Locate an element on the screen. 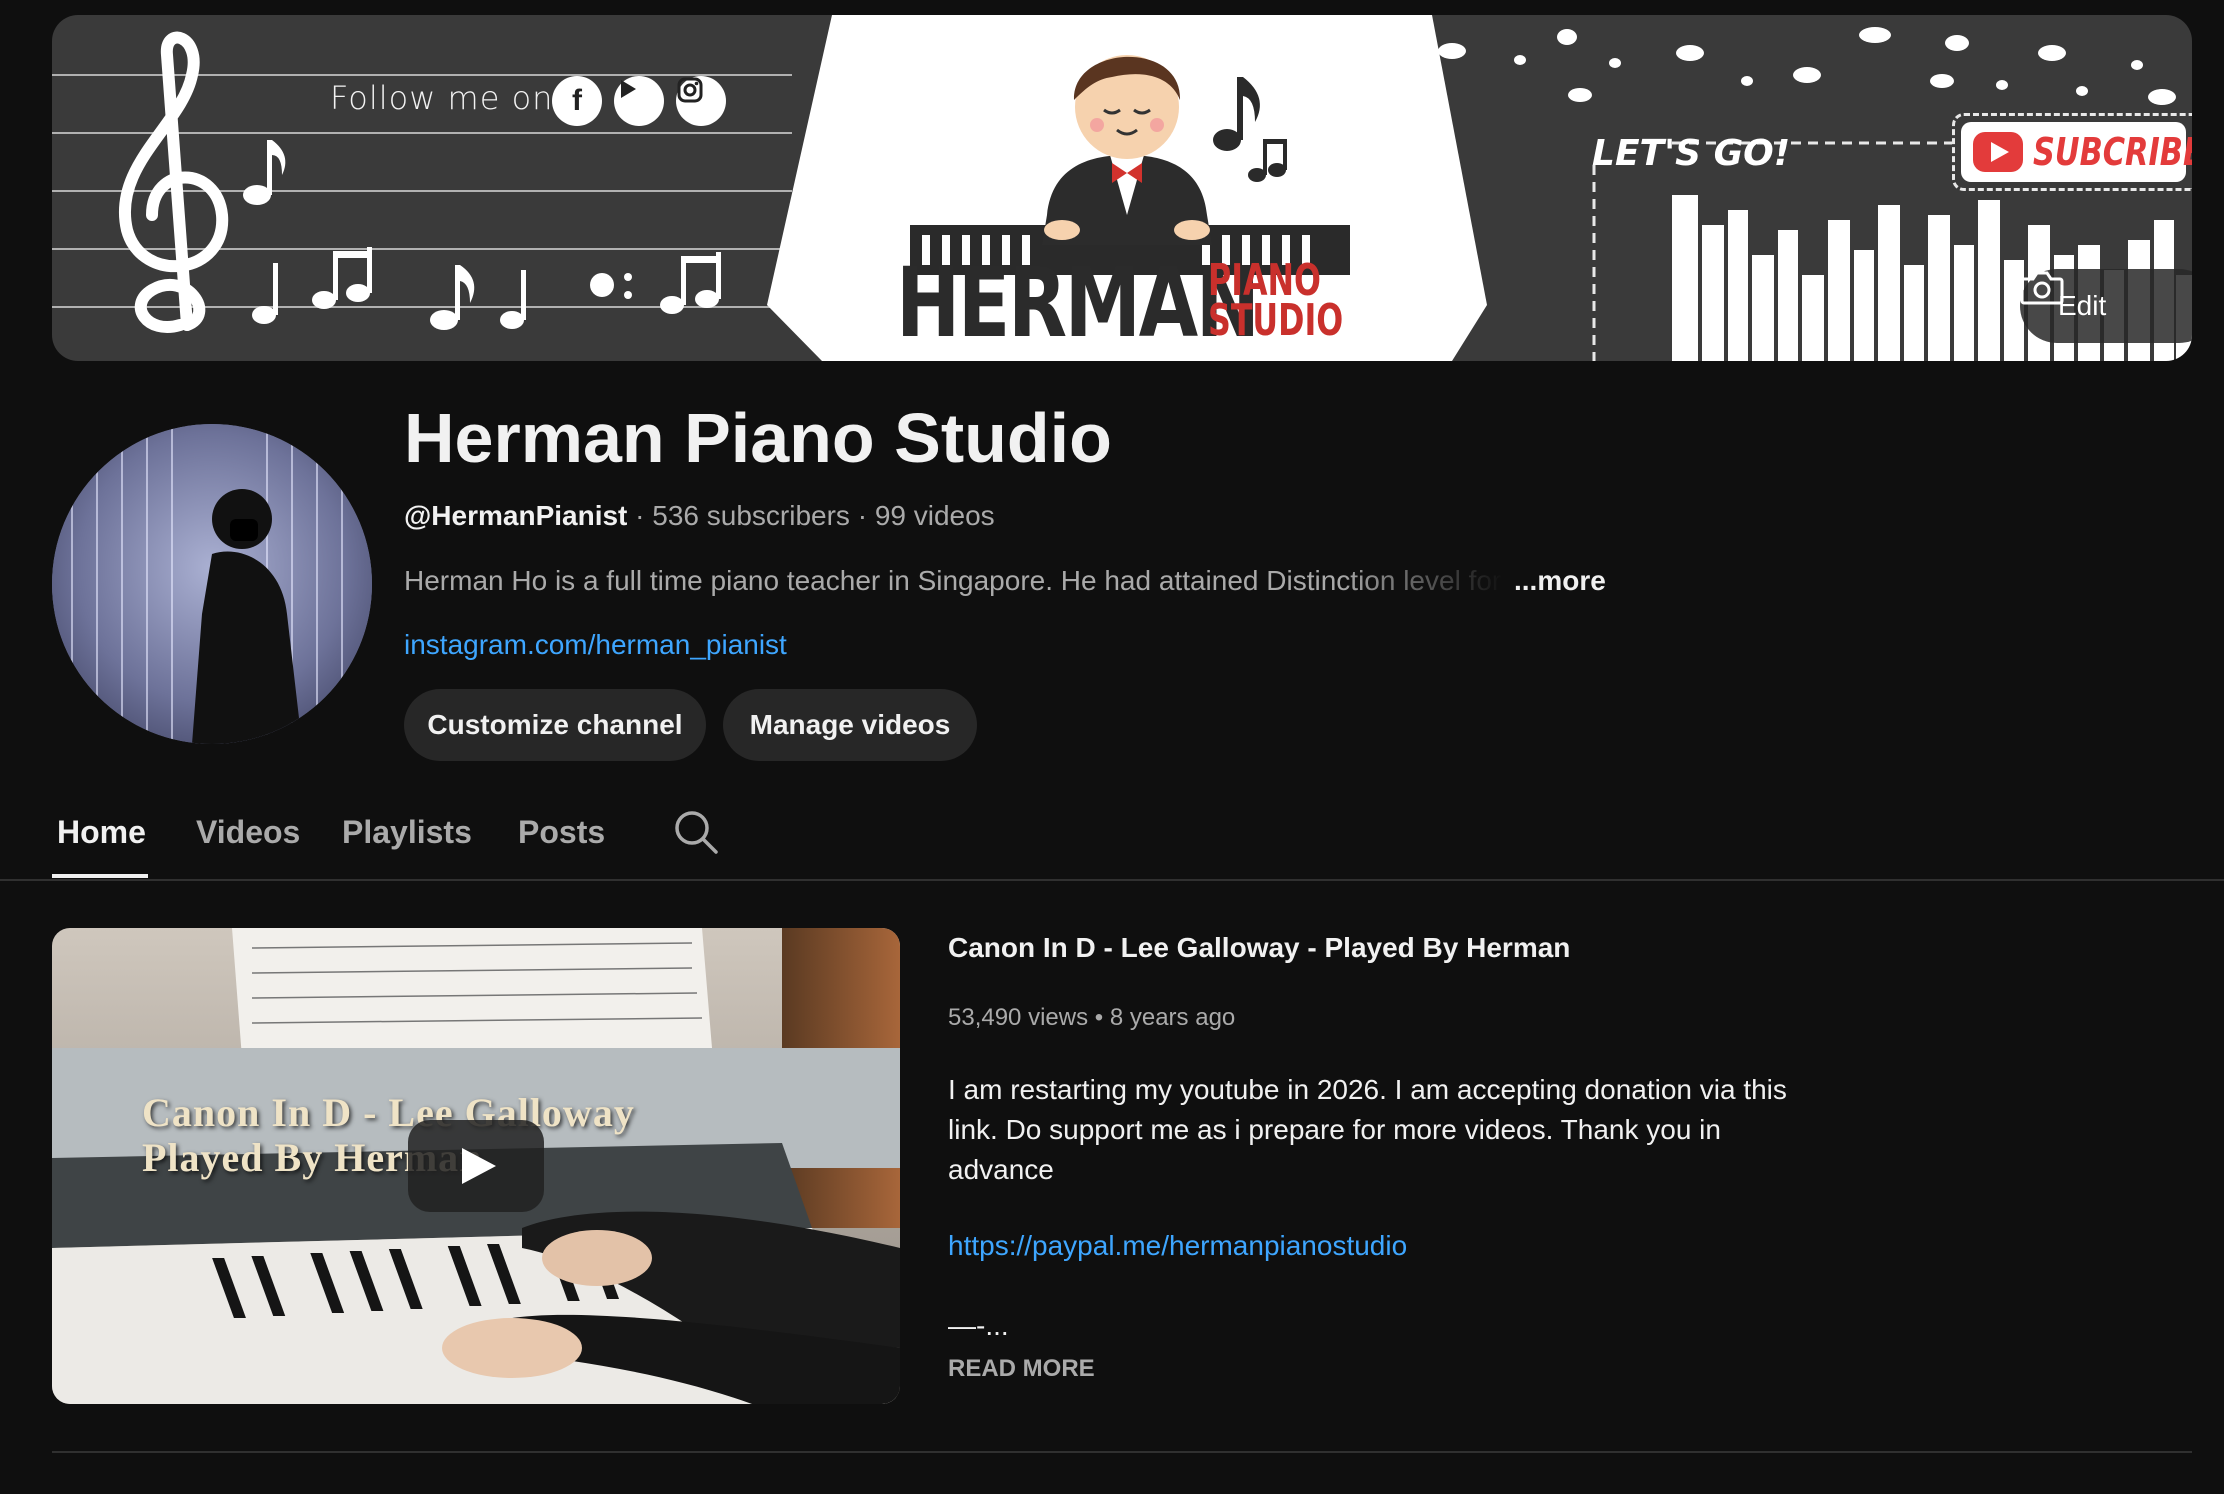  featured-video-meta: 53,490 views • 8 years ago is located at coordinates (1091, 1018).